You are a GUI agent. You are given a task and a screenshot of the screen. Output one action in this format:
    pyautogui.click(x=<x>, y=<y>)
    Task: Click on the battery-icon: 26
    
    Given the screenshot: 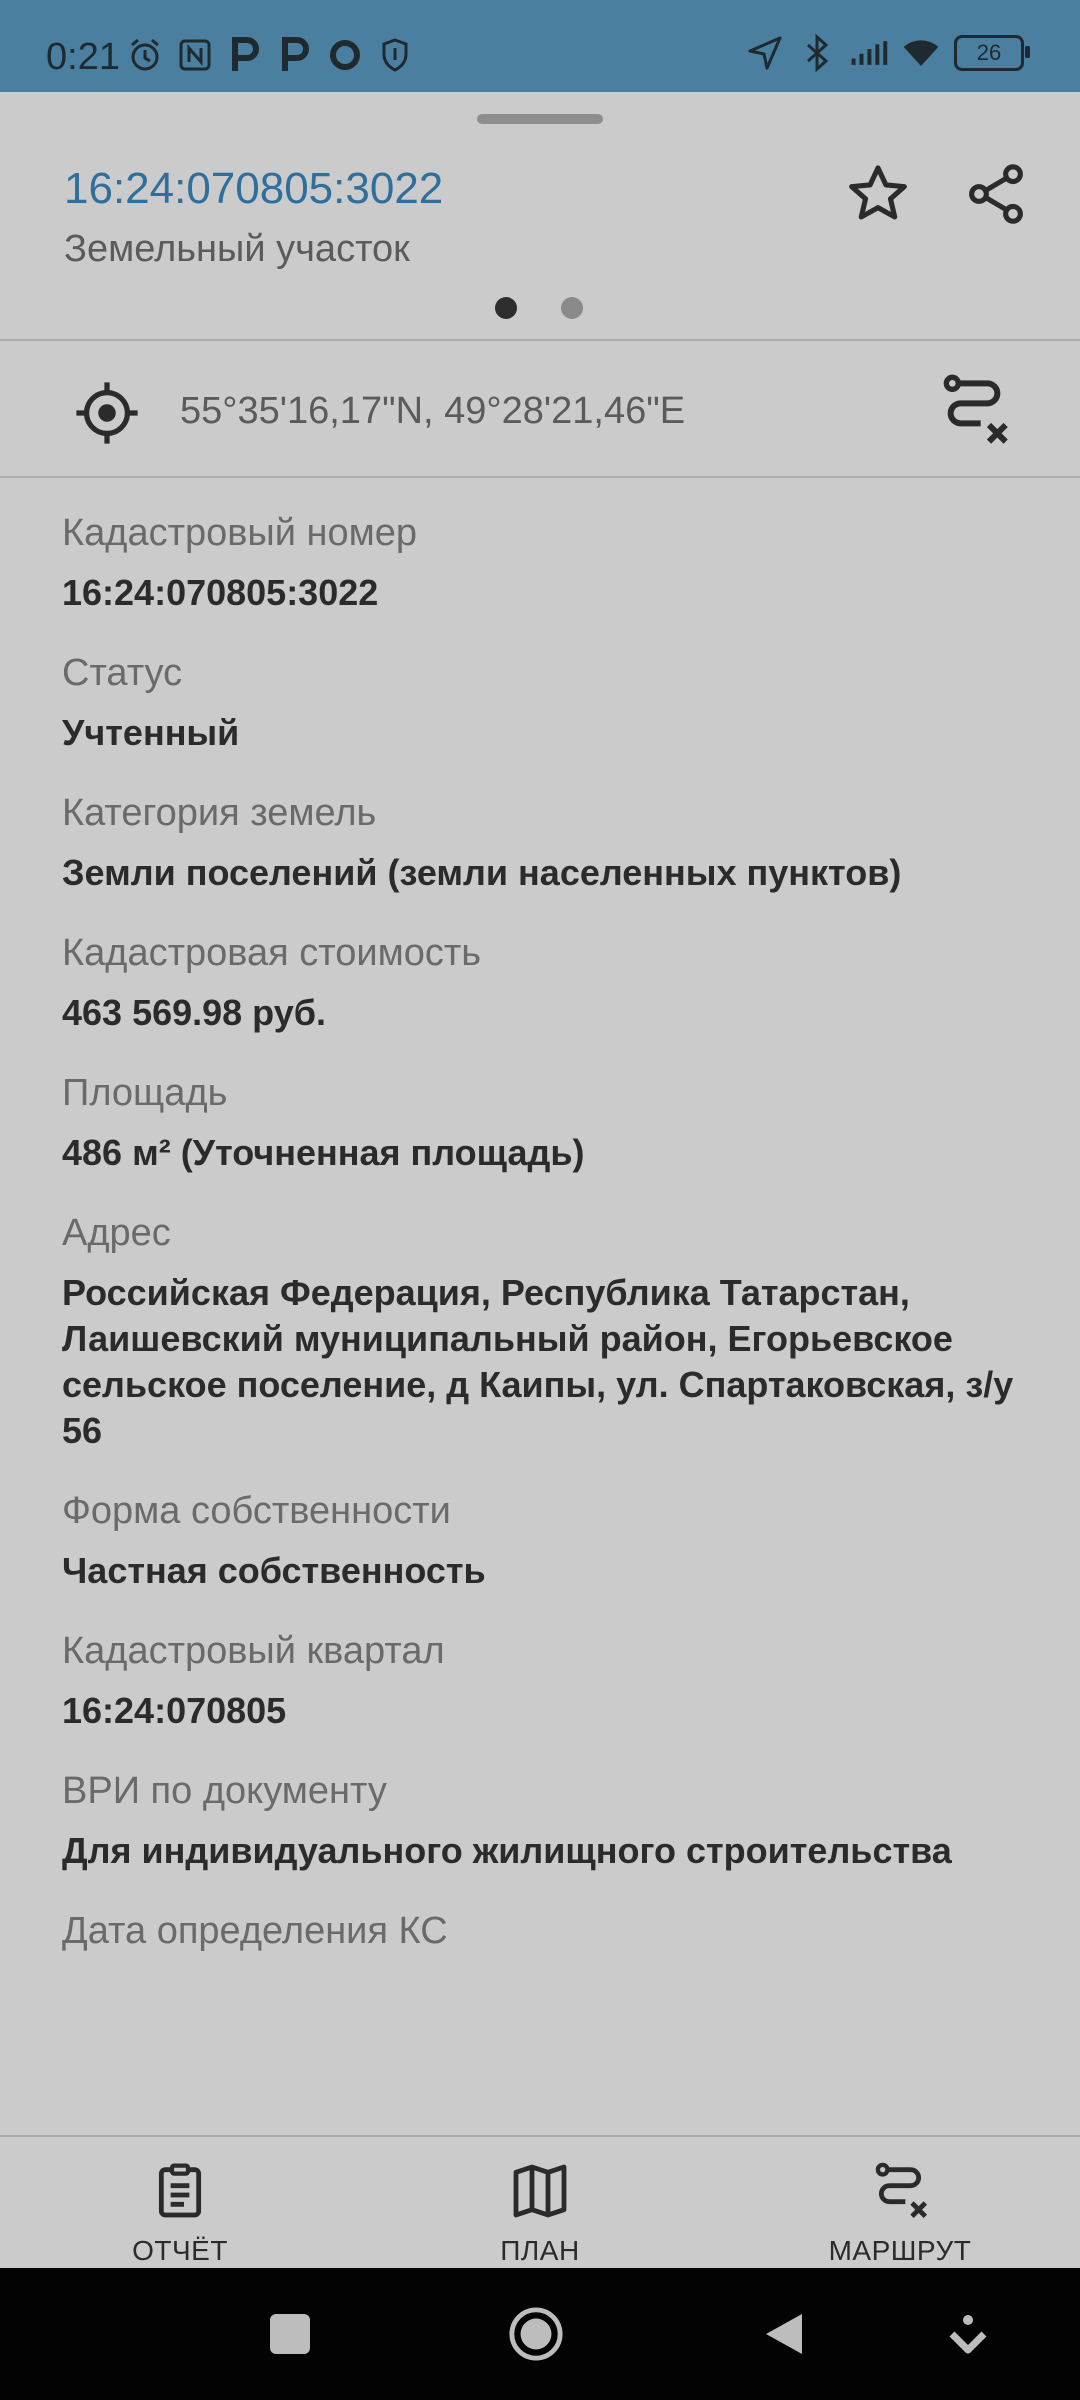 What is the action you would take?
    pyautogui.click(x=992, y=53)
    